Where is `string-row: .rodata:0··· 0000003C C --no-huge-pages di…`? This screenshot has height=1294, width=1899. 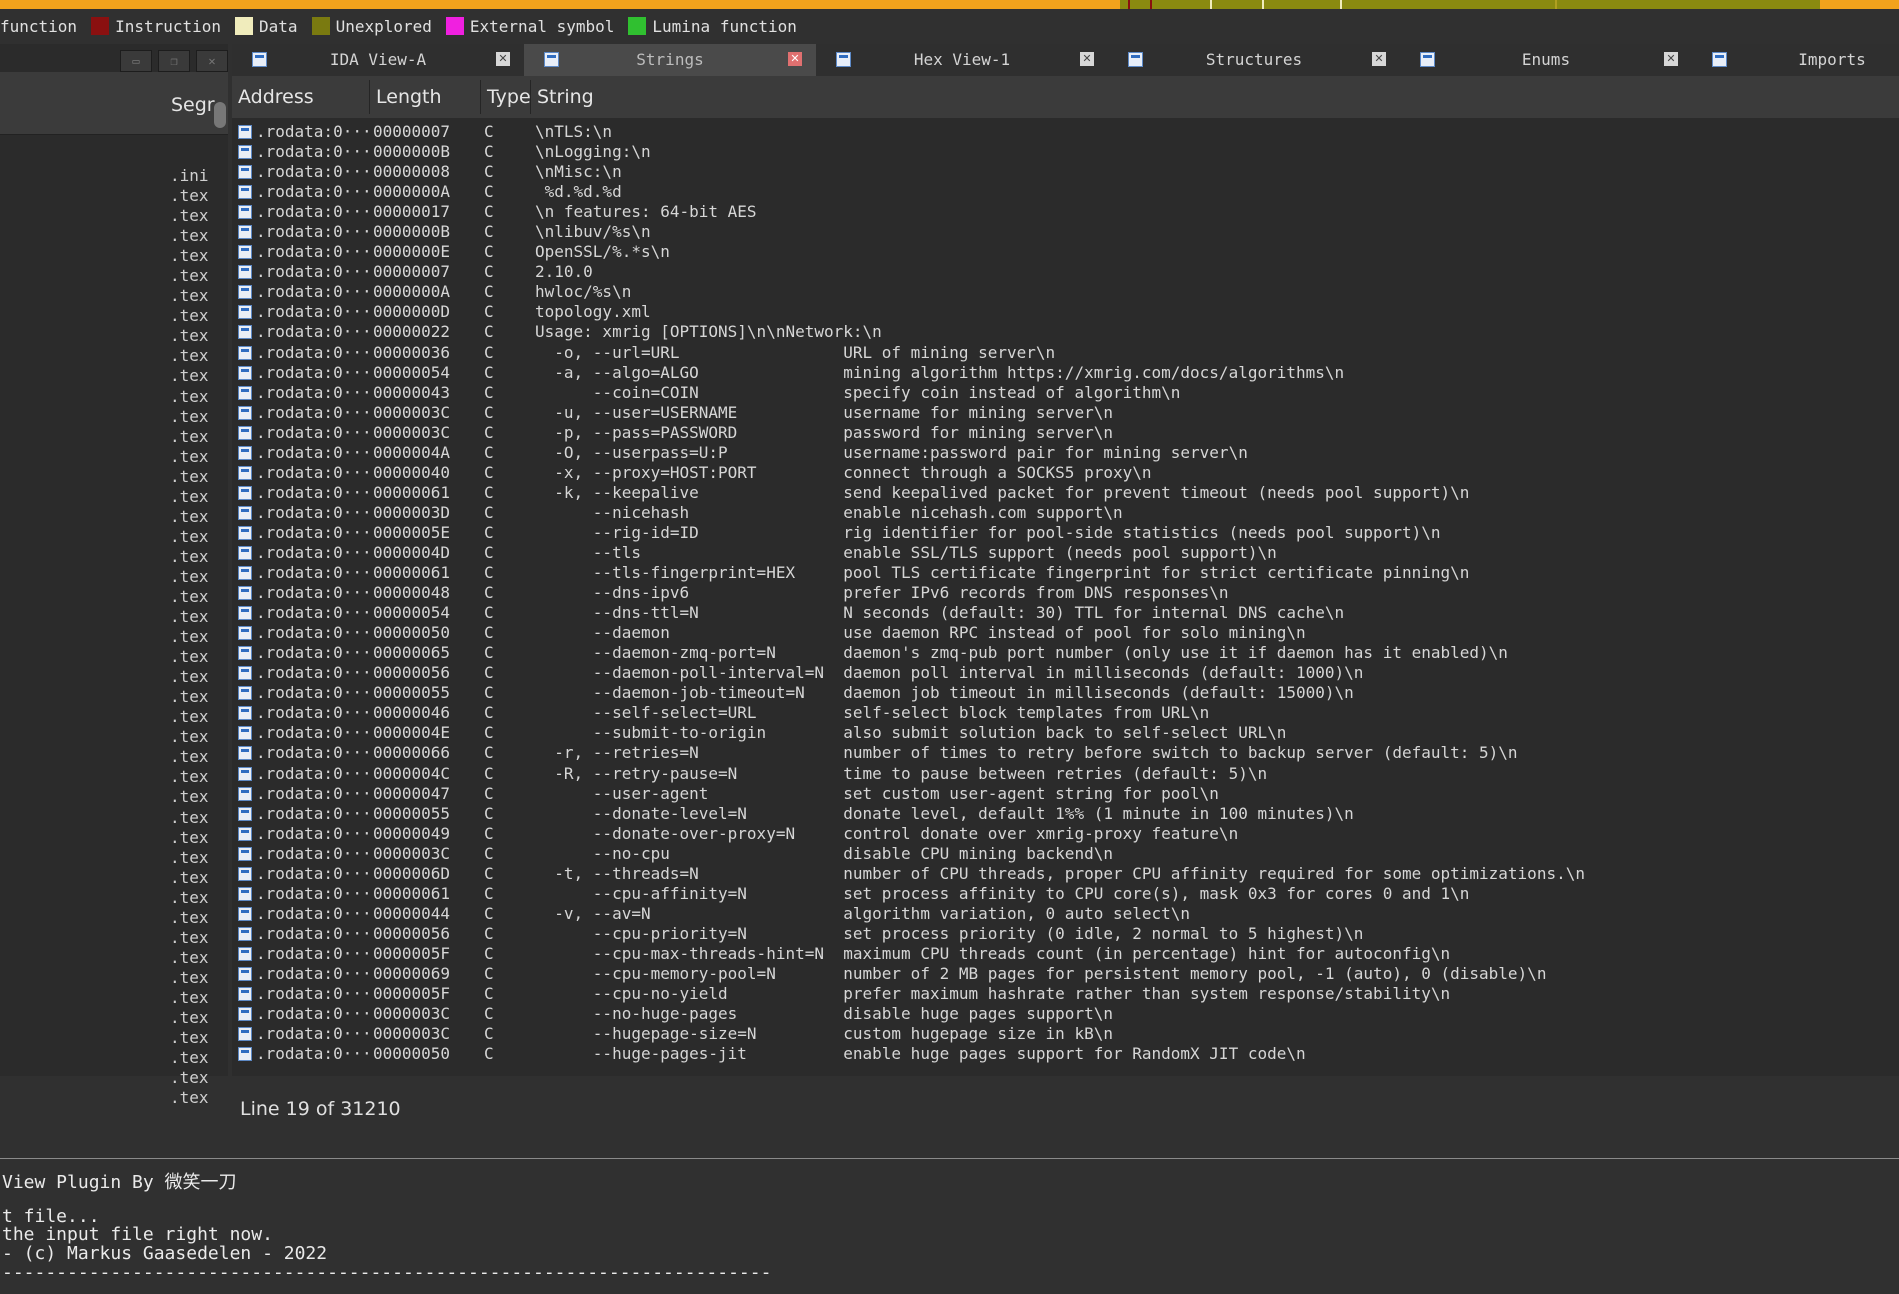
string-row: .rodata:0··· 0000003C C --no-huge-pages di… is located at coordinates (1065, 1014).